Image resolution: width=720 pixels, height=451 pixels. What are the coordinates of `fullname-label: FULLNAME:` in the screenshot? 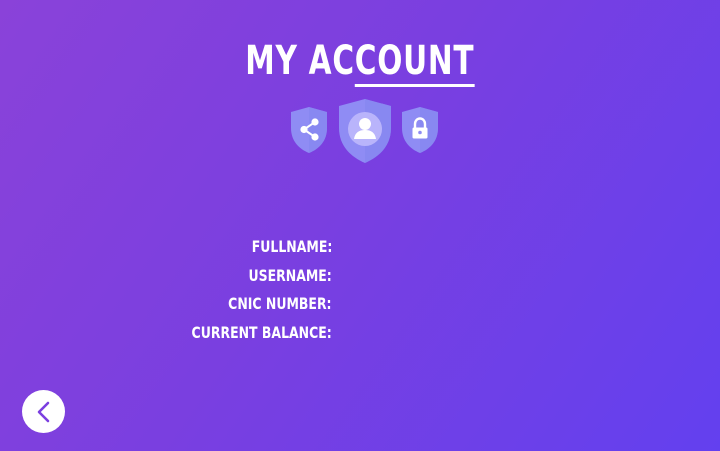 It's located at (291, 246).